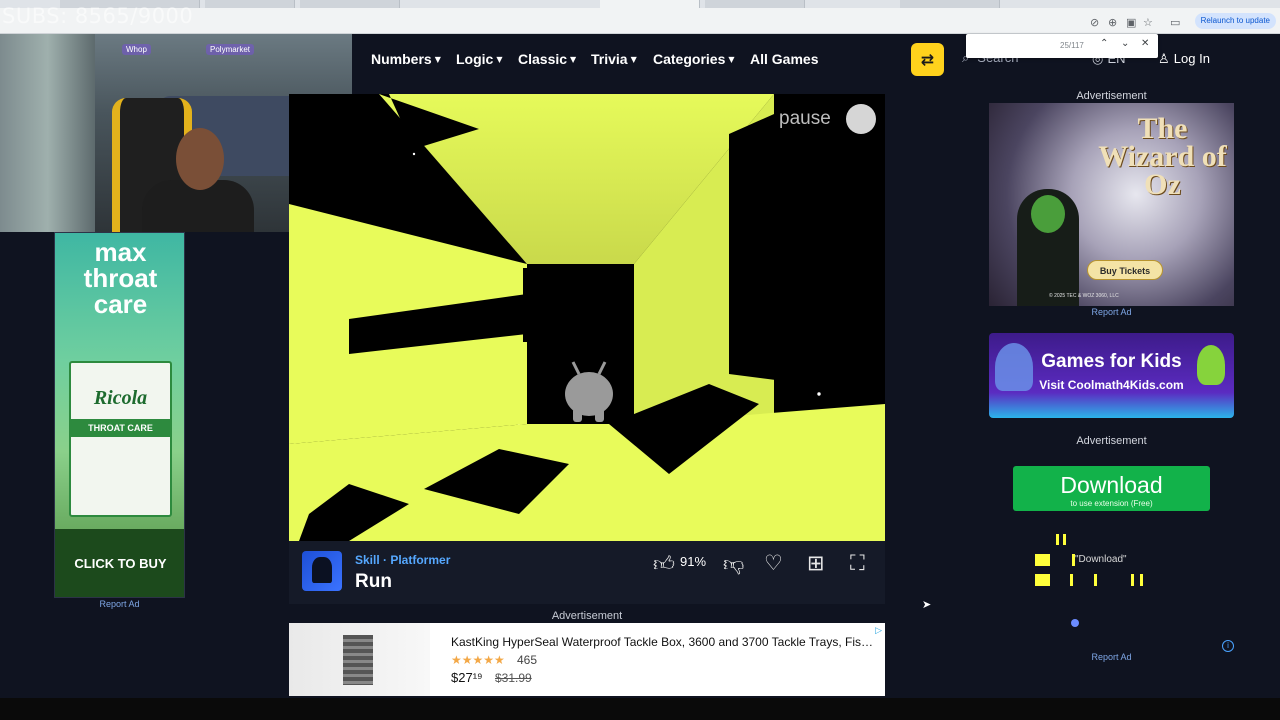 The height and width of the screenshot is (720, 1280). What do you see at coordinates (1072, 45) in the screenshot?
I see `find-count: 25/117` at bounding box center [1072, 45].